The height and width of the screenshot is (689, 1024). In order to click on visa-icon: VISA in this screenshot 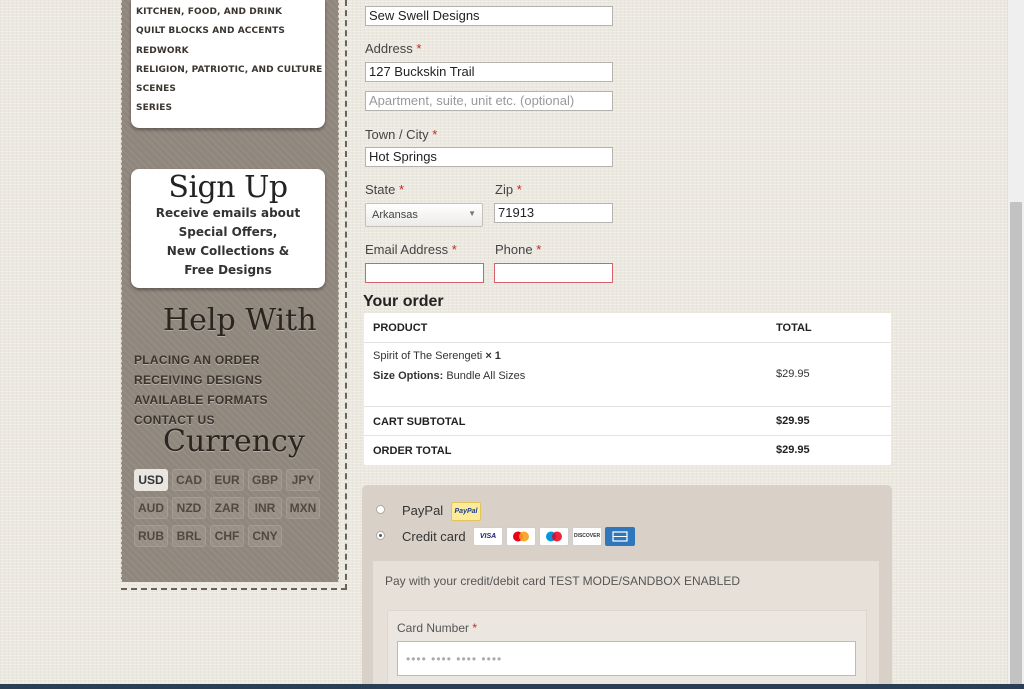, I will do `click(488, 536)`.